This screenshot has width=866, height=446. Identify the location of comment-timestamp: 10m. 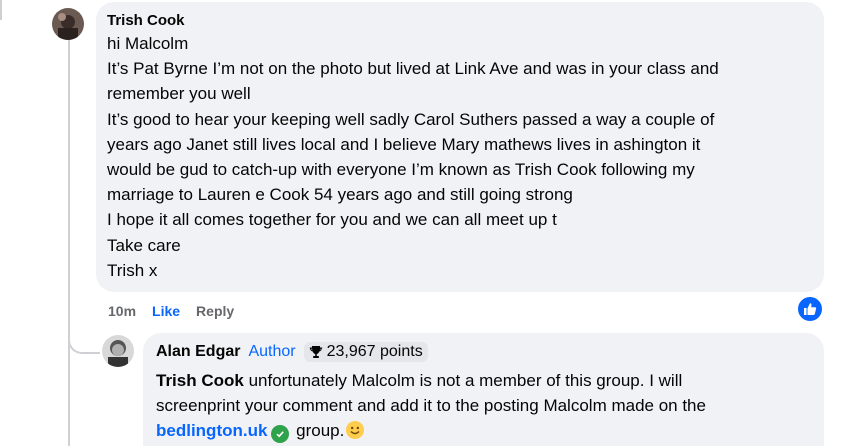
(122, 311).